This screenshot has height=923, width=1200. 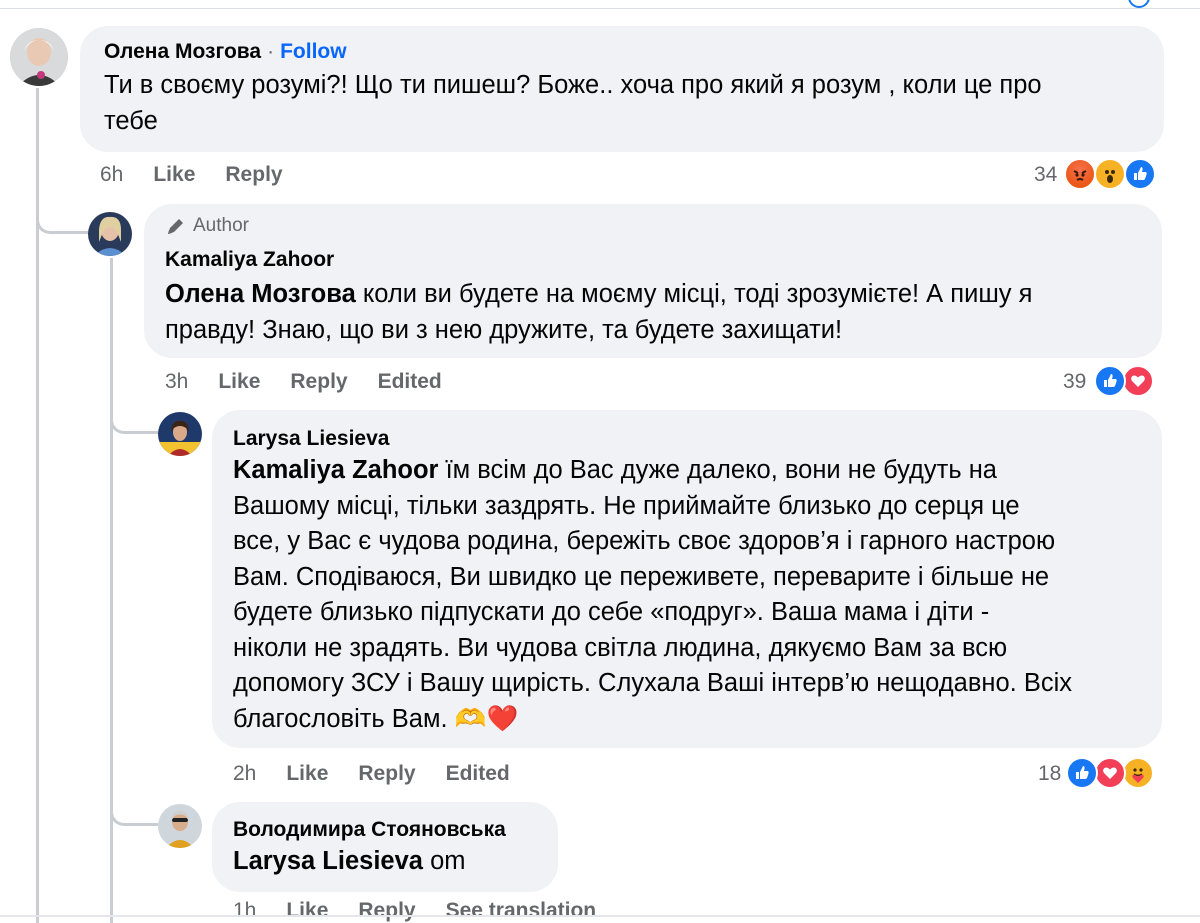 I want to click on avatar-larysa, so click(x=180, y=434).